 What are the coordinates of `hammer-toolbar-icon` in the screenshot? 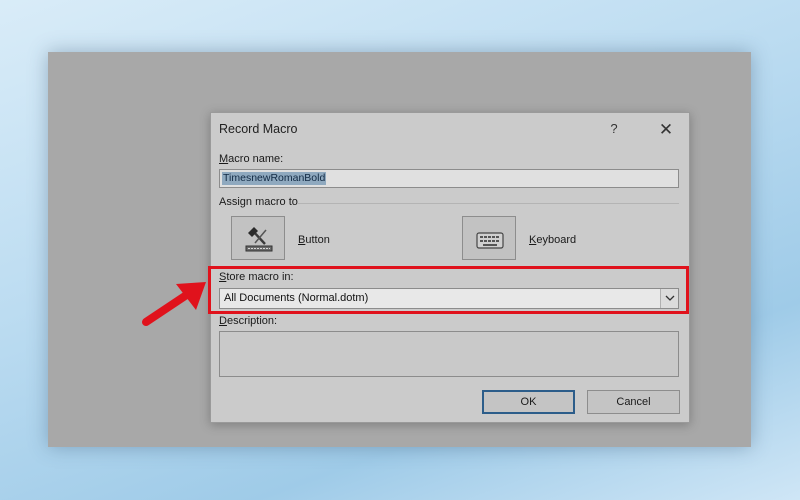 It's located at (259, 239).